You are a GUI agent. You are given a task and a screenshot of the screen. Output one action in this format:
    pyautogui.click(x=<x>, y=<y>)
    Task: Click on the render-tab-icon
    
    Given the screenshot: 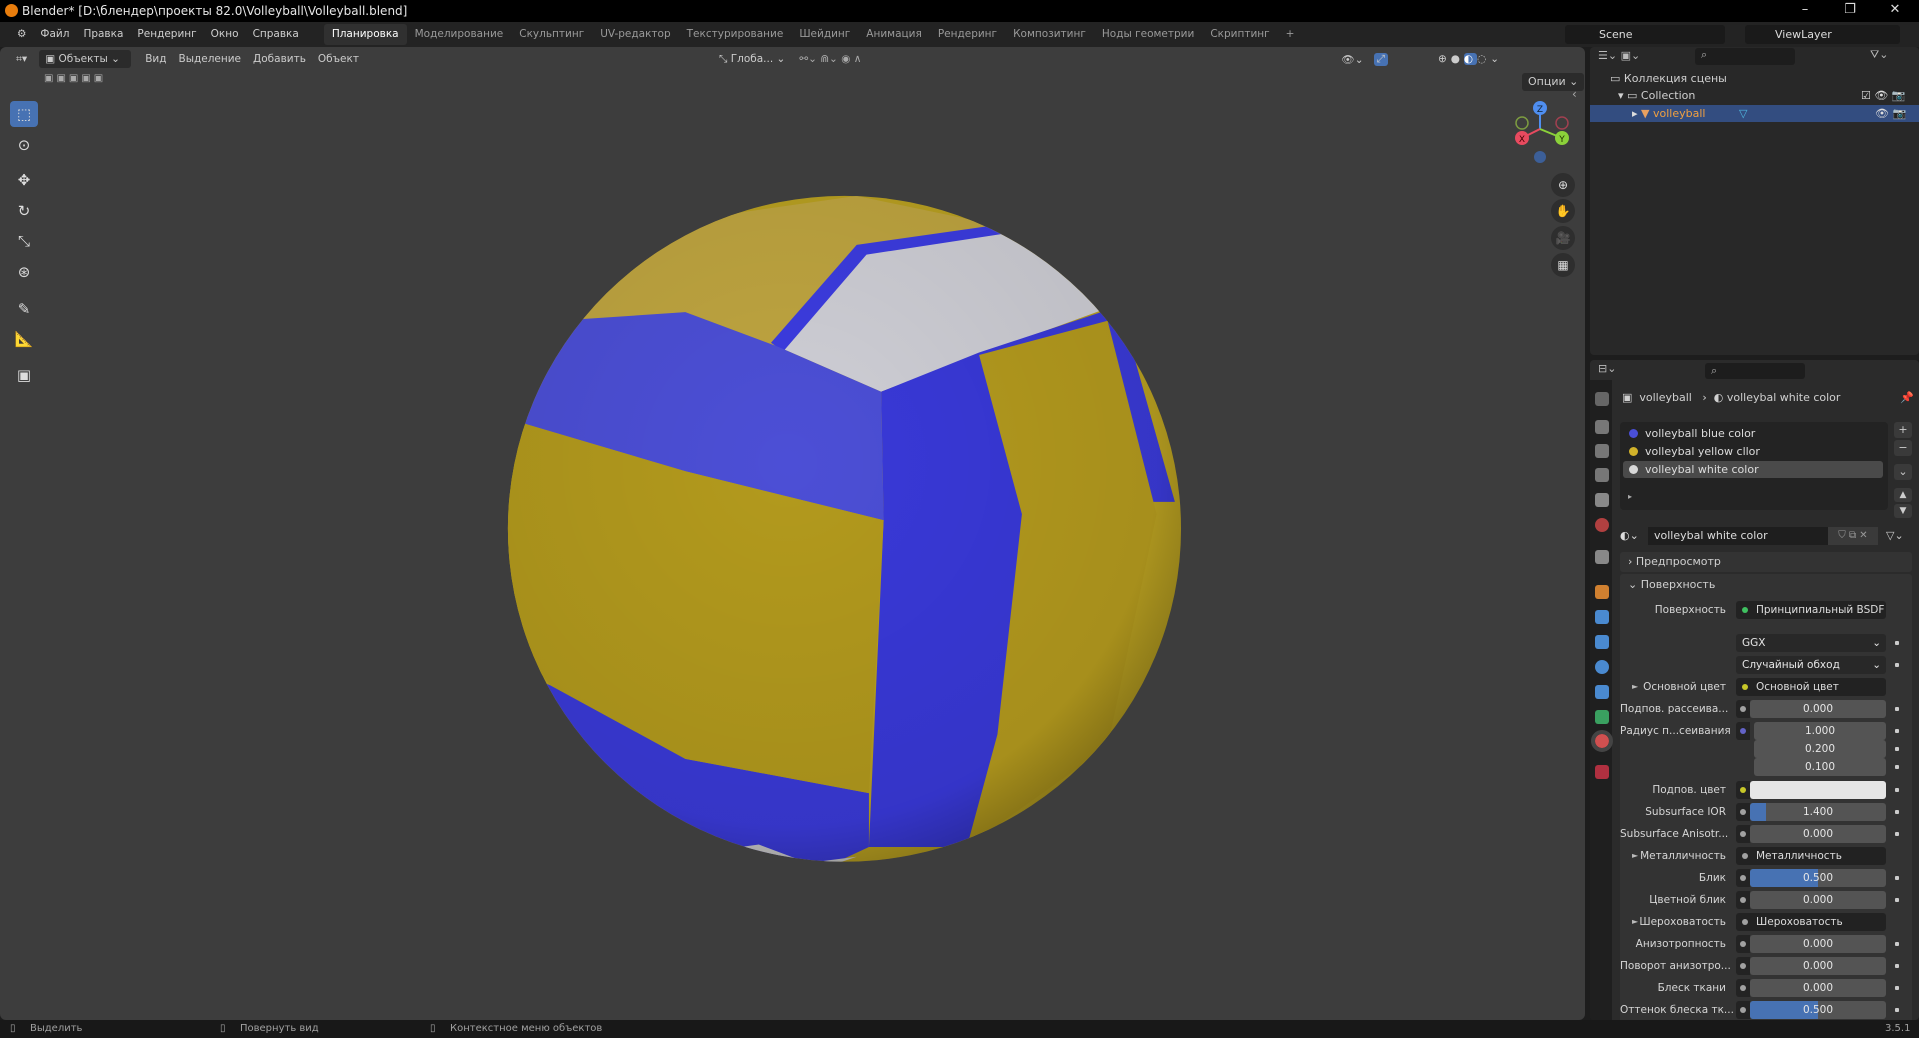 What is the action you would take?
    pyautogui.click(x=1602, y=427)
    